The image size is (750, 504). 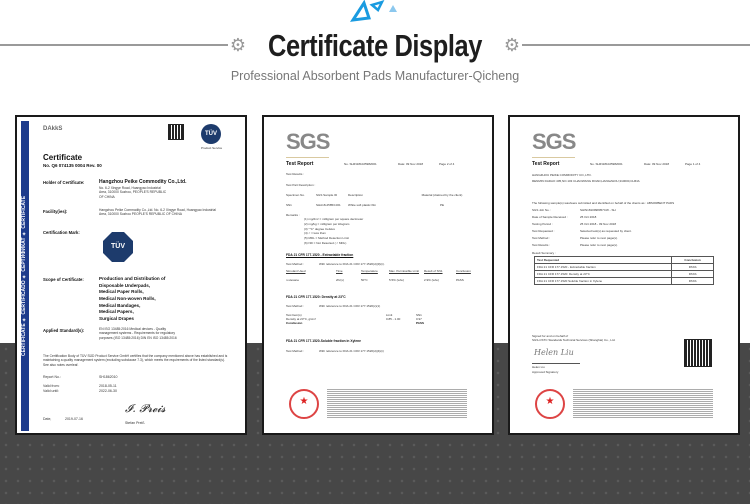 What do you see at coordinates (340, 280) in the screenshot?
I see `td: 2hr(s)` at bounding box center [340, 280].